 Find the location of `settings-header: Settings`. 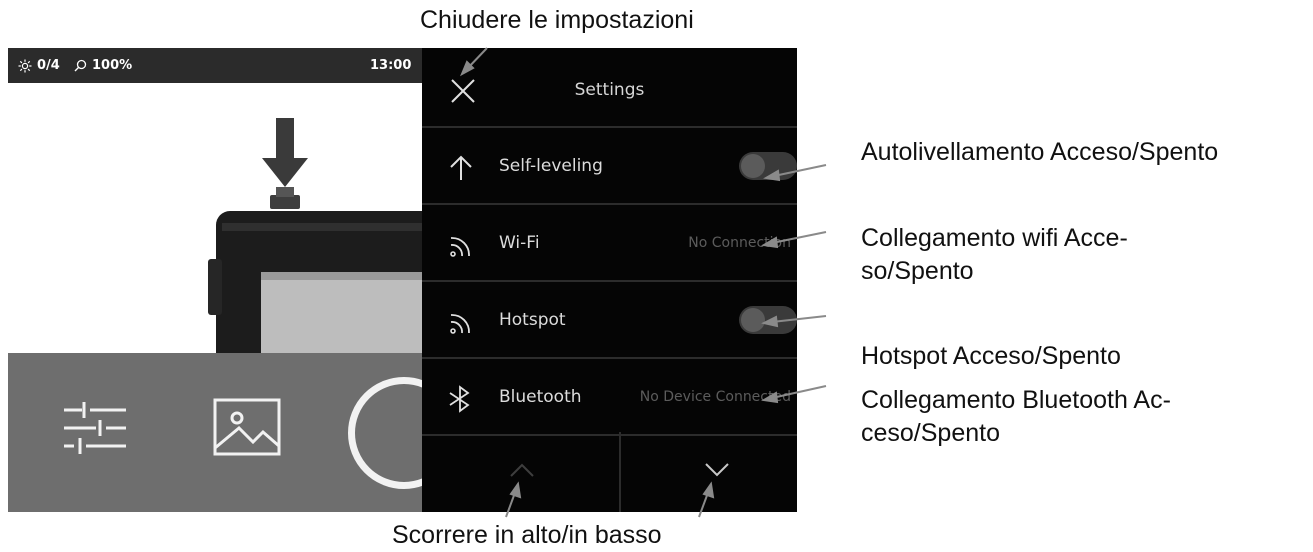

settings-header: Settings is located at coordinates (609, 88).